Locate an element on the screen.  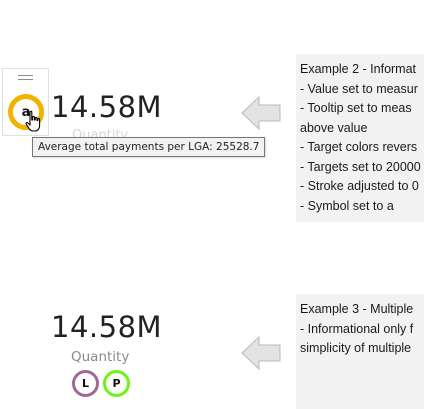
note-line: above value is located at coordinates (334, 127).